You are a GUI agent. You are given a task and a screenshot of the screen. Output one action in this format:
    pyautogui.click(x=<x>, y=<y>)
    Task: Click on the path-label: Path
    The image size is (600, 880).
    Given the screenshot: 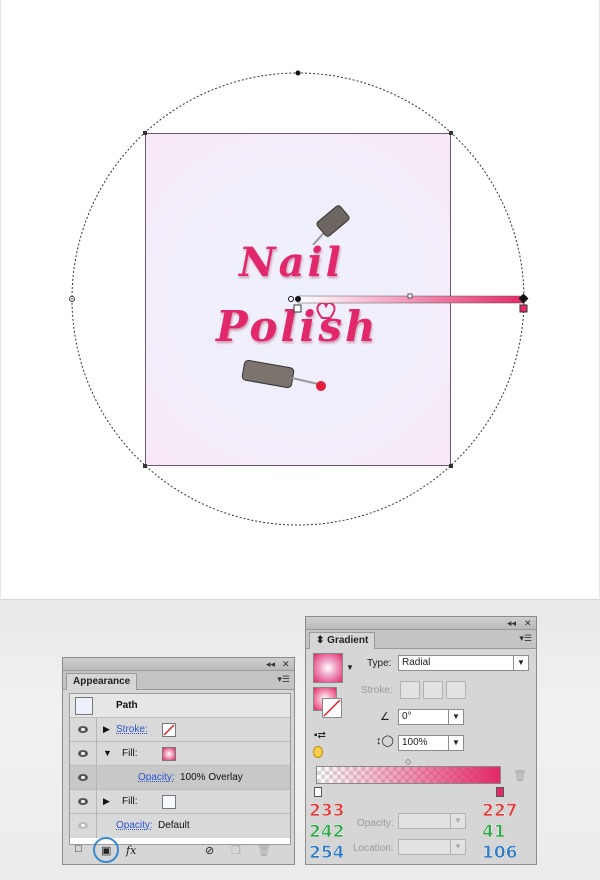 What is the action you would take?
    pyautogui.click(x=127, y=705)
    